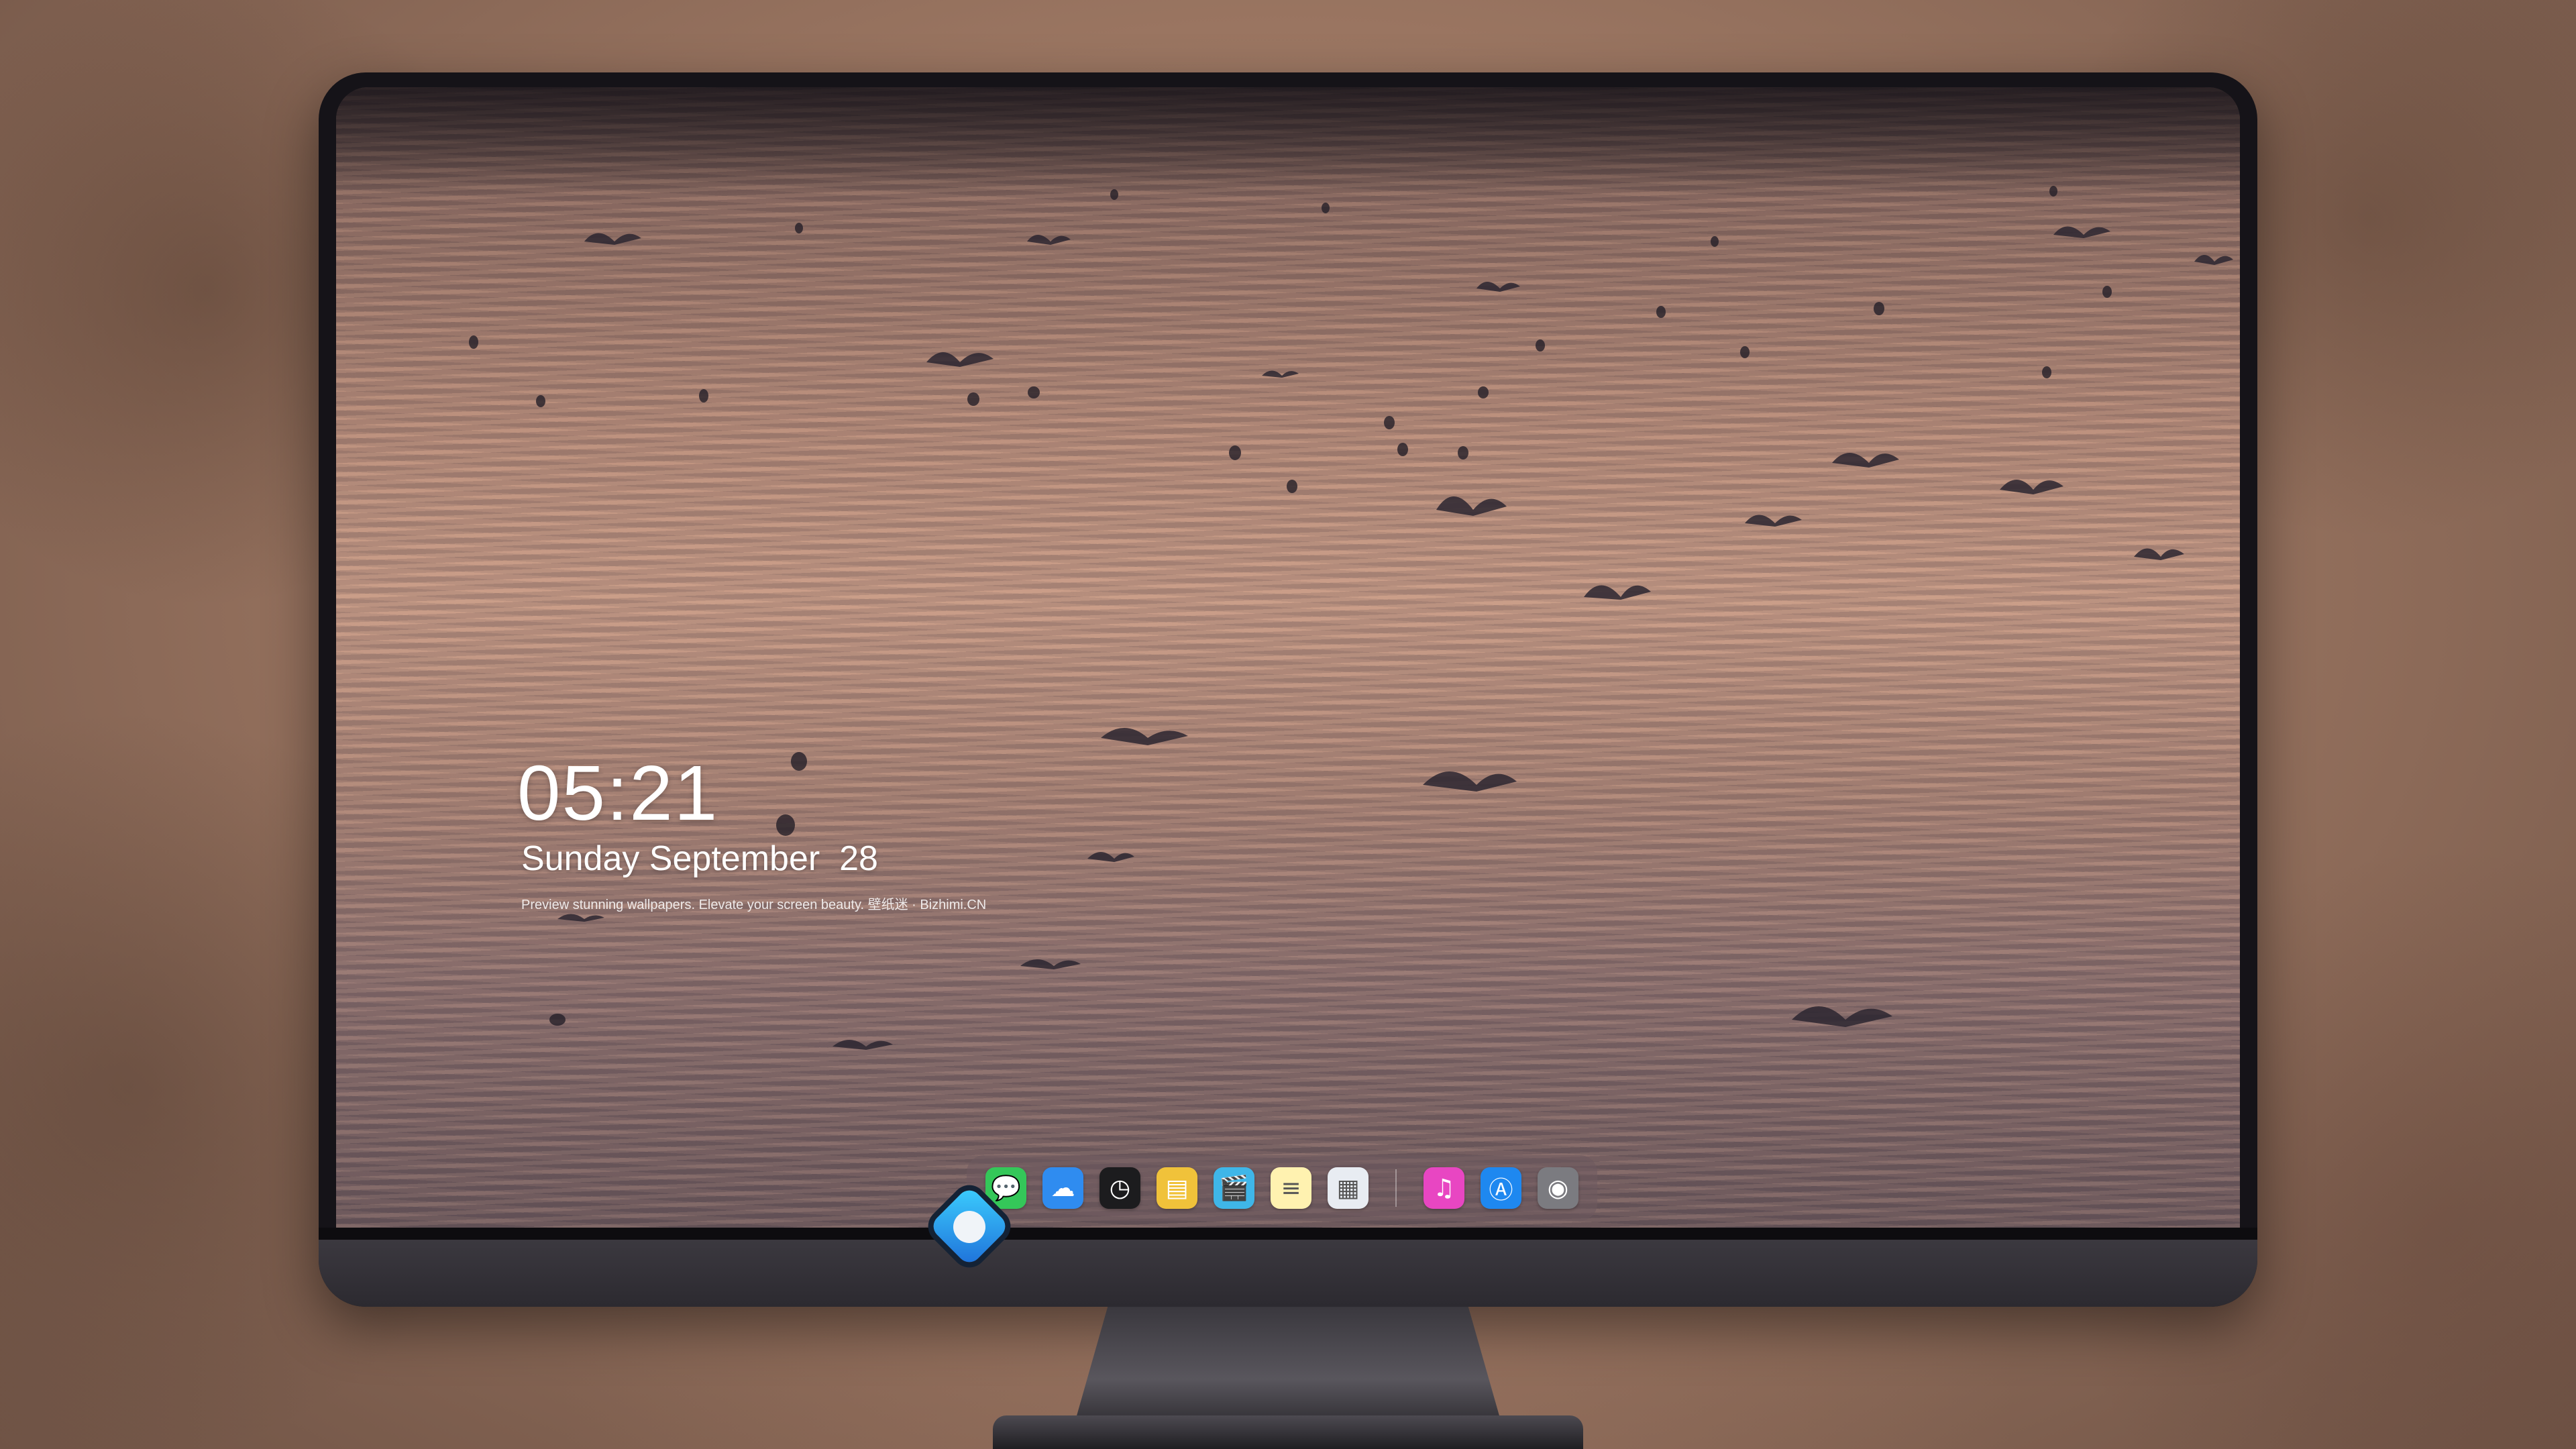 This screenshot has height=1449, width=2576. What do you see at coordinates (1005, 1188) in the screenshot?
I see `messages-icon: 💬` at bounding box center [1005, 1188].